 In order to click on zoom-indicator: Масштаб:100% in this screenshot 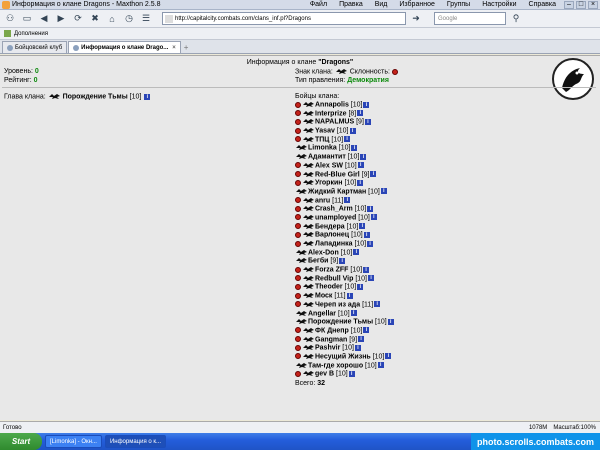, I will do `click(574, 428)`.